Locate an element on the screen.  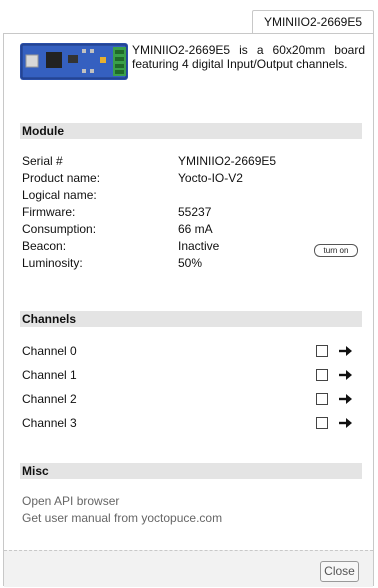
beacon-value: Inactive is located at coordinates (199, 246).